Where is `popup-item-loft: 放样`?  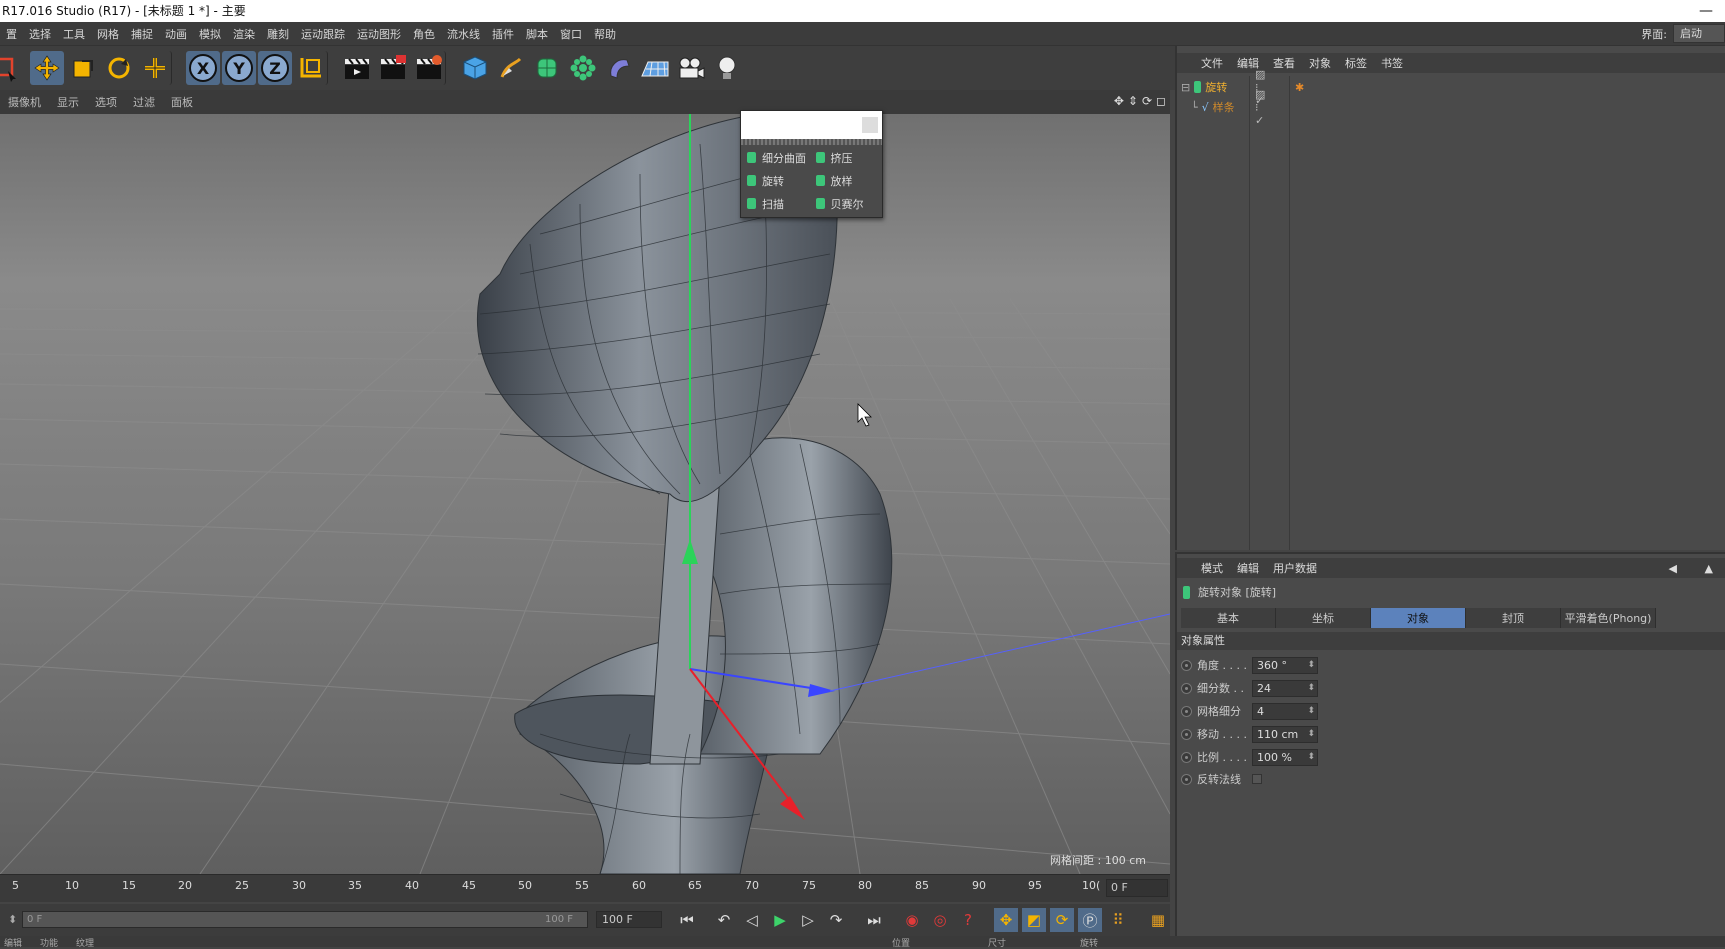
popup-item-loft: 放样 is located at coordinates (846, 180).